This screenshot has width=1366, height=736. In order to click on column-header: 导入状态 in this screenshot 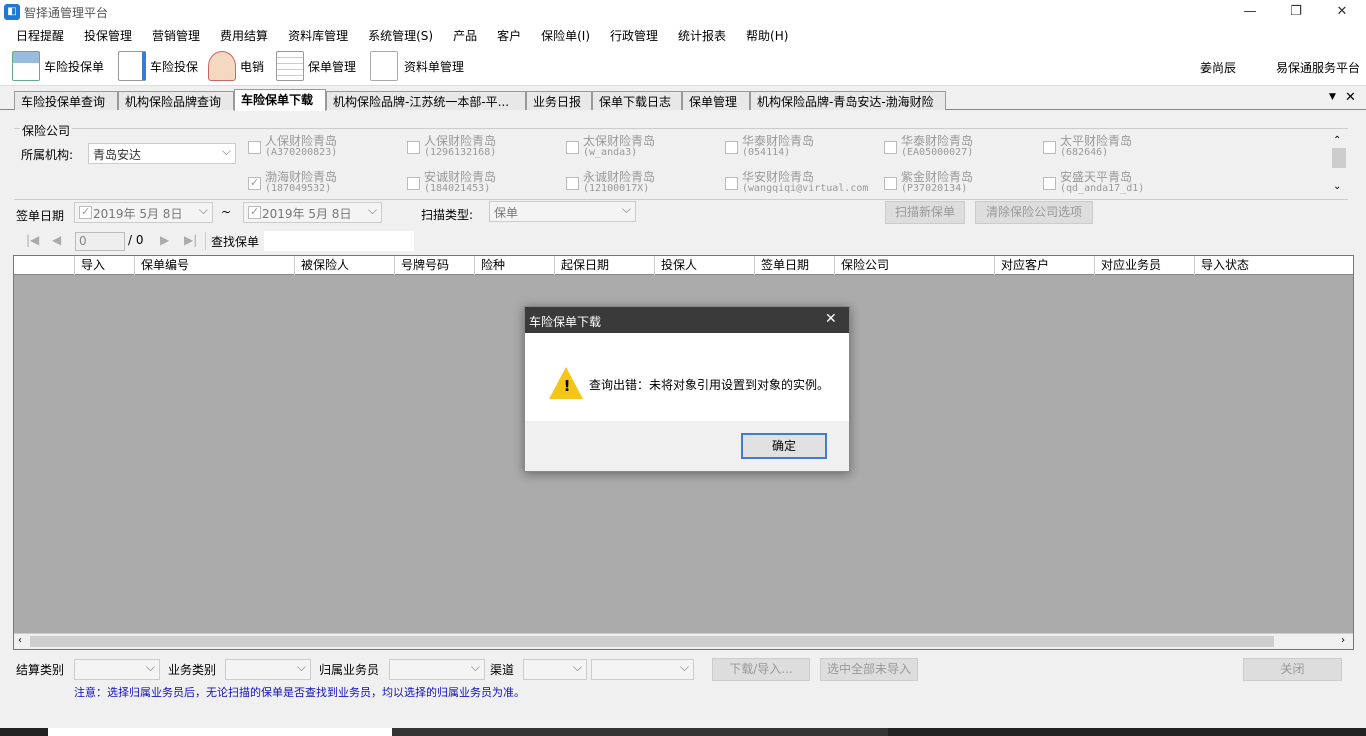, I will do `click(1273, 265)`.